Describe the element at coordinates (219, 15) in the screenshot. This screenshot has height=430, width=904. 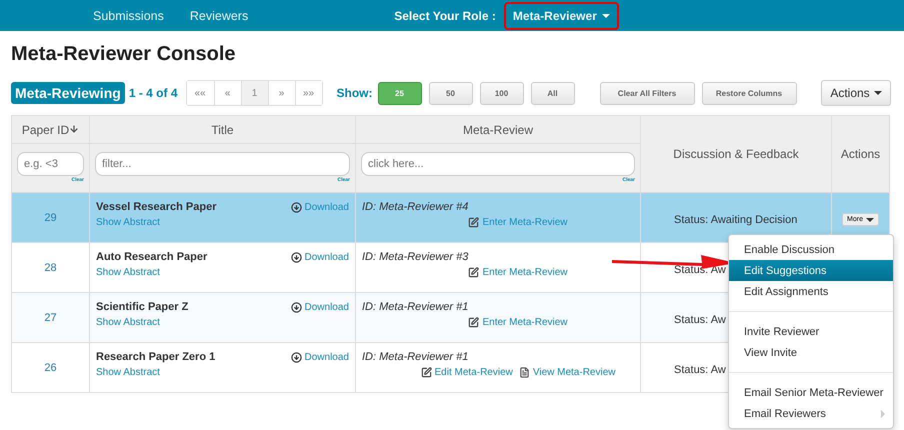
I see `nav-link: Reviewers` at that location.